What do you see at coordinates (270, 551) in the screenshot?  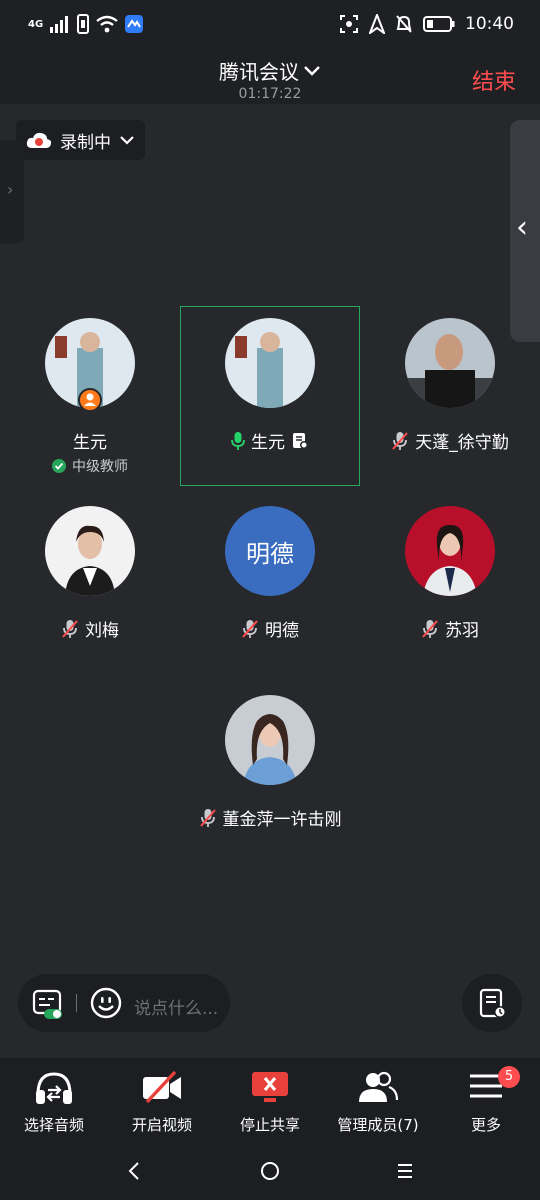 I see `avatar-initials: 明德` at bounding box center [270, 551].